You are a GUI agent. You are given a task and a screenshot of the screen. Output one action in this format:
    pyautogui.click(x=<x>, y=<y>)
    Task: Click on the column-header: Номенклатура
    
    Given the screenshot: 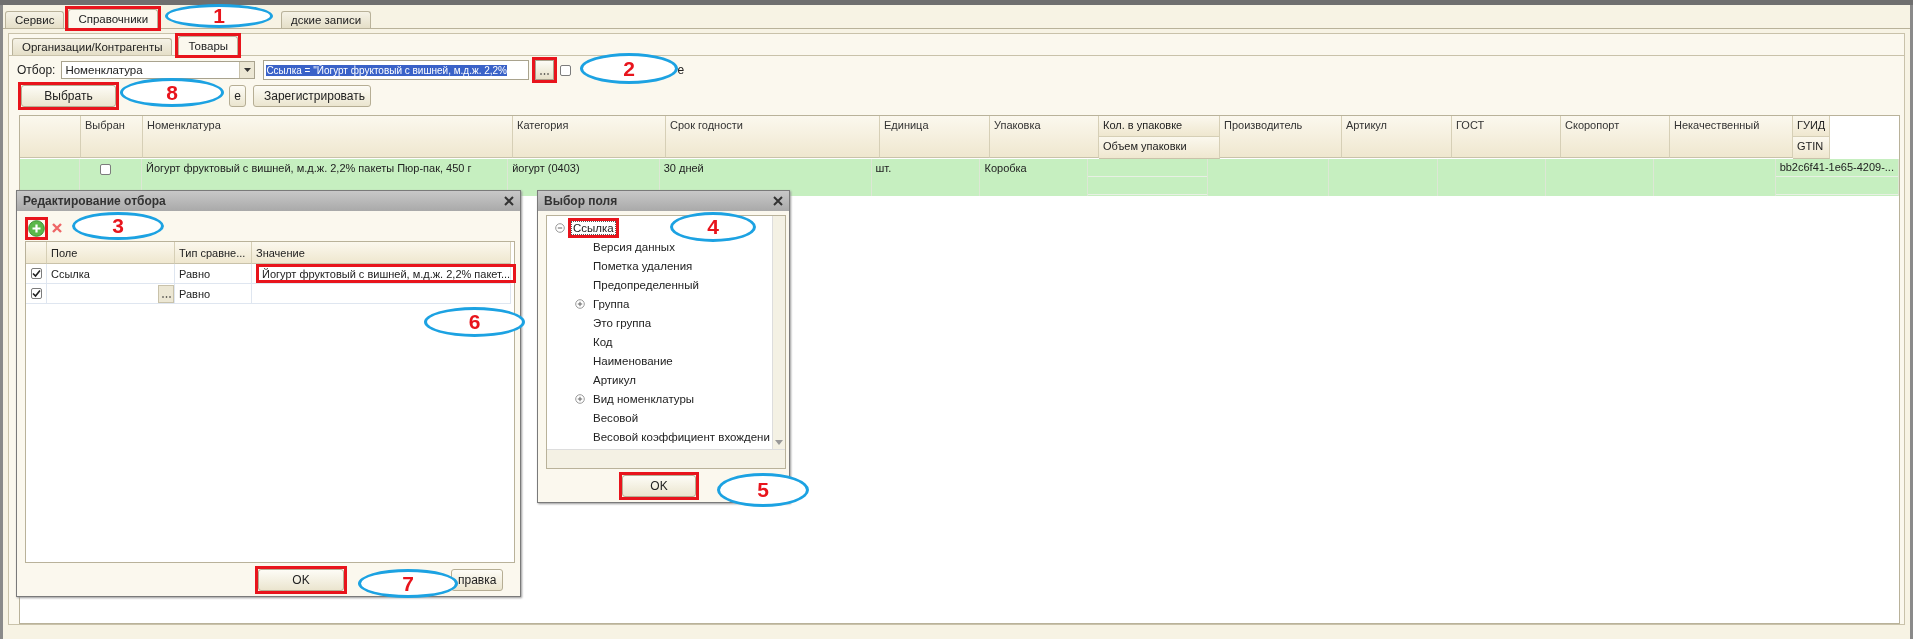 What is the action you would take?
    pyautogui.click(x=328, y=137)
    